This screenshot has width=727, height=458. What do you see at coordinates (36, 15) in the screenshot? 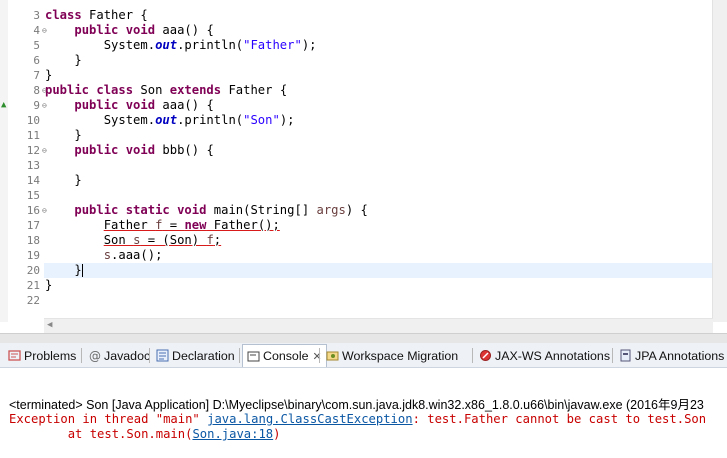
I see `line-number: 3` at bounding box center [36, 15].